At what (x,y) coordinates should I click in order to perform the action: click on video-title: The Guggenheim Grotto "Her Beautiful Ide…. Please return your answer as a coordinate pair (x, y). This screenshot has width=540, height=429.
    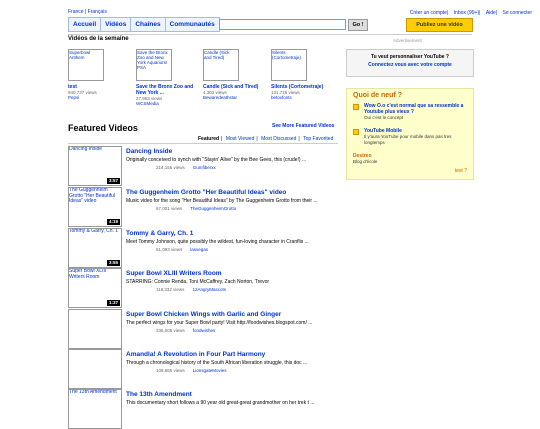
    Looking at the image, I should click on (206, 192).